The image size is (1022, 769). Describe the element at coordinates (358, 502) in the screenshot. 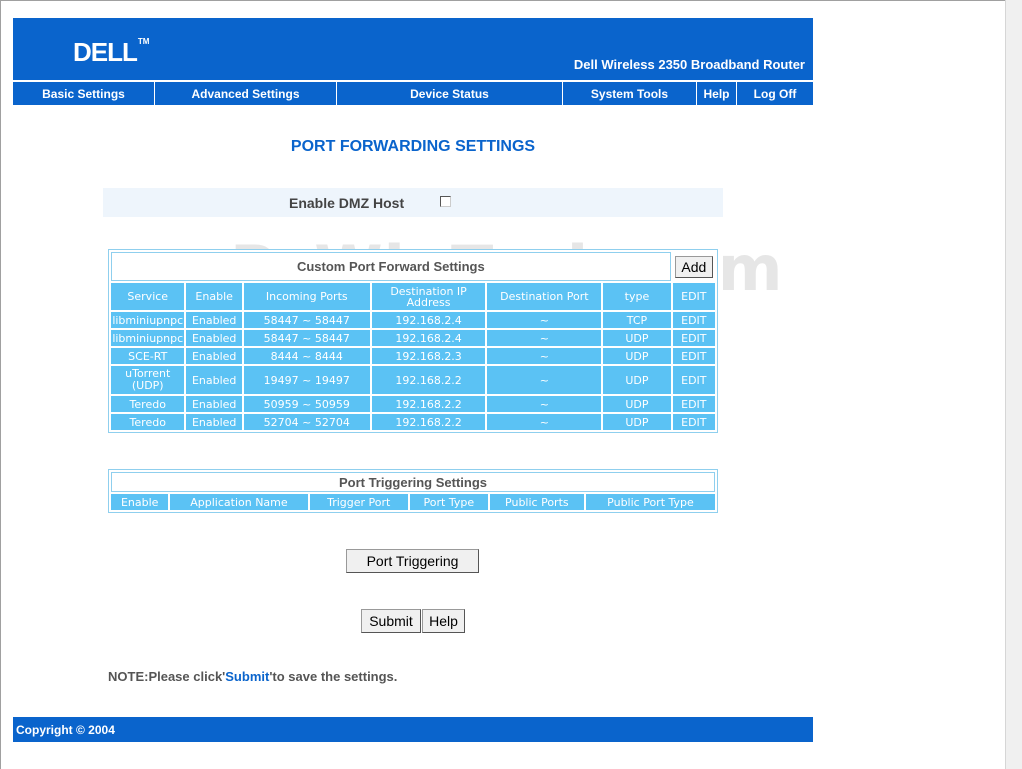

I see `pt-col-header: Trigger Port` at that location.